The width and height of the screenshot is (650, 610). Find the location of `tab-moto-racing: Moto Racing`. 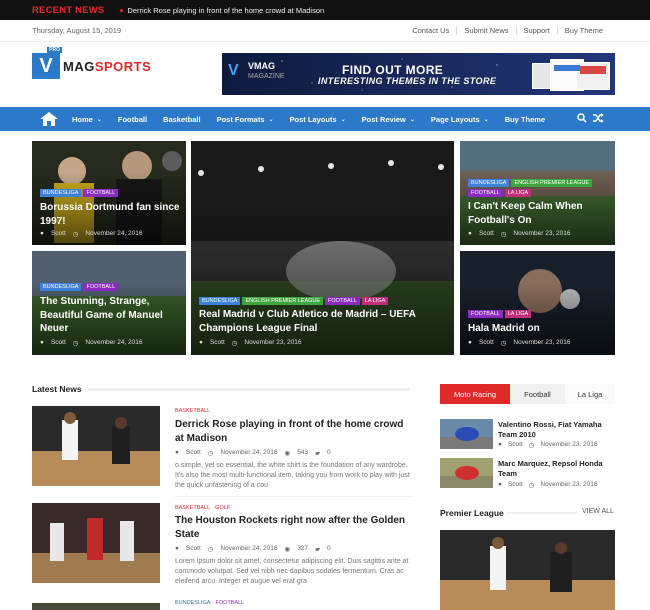

tab-moto-racing: Moto Racing is located at coordinates (475, 394).